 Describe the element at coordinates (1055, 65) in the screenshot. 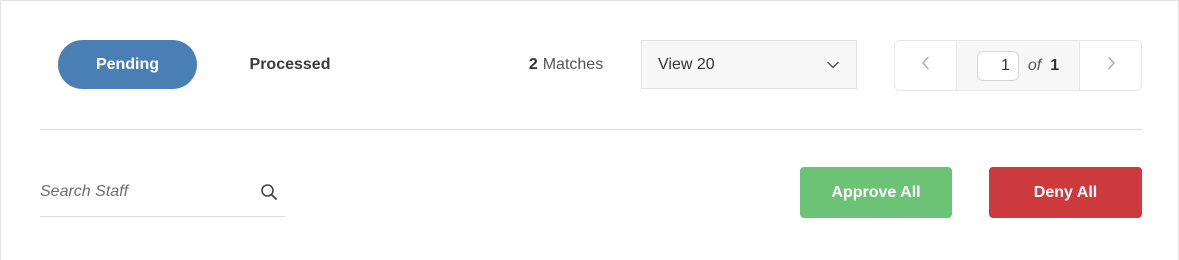

I see `total-pages: 1` at that location.